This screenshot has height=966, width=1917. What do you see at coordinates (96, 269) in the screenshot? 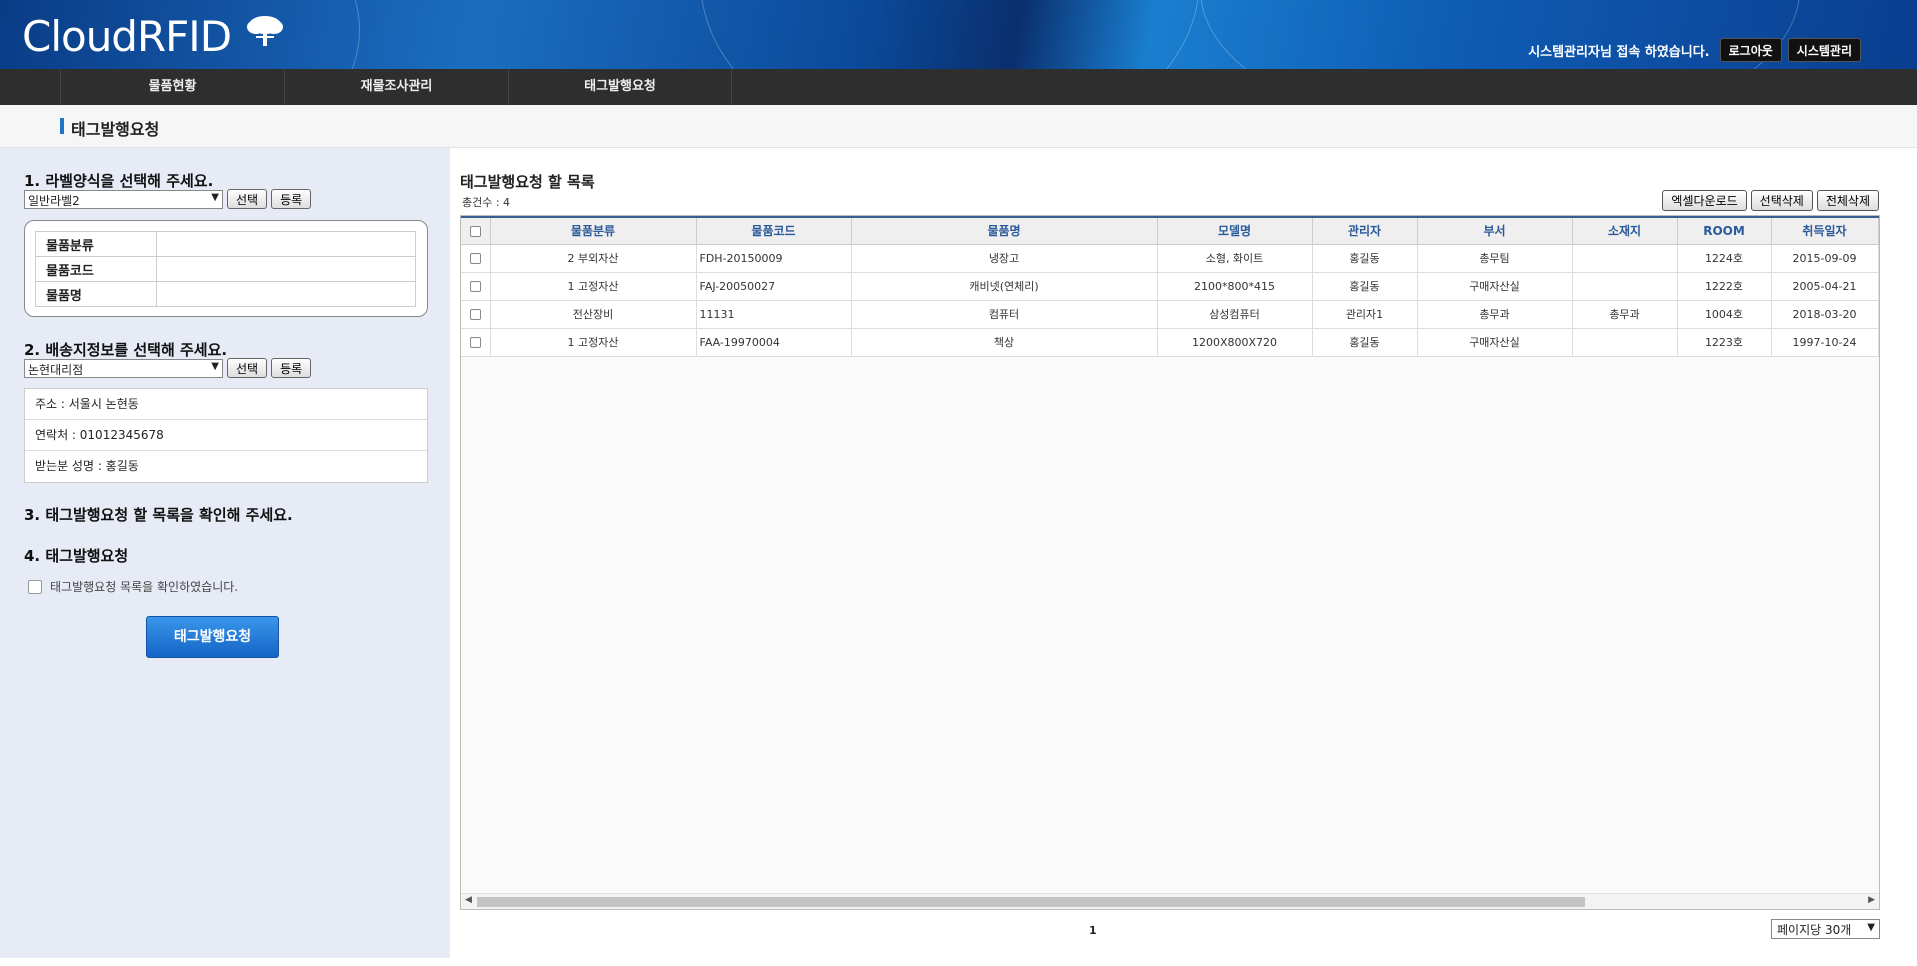
I see `label-field-key: 물품코드` at bounding box center [96, 269].